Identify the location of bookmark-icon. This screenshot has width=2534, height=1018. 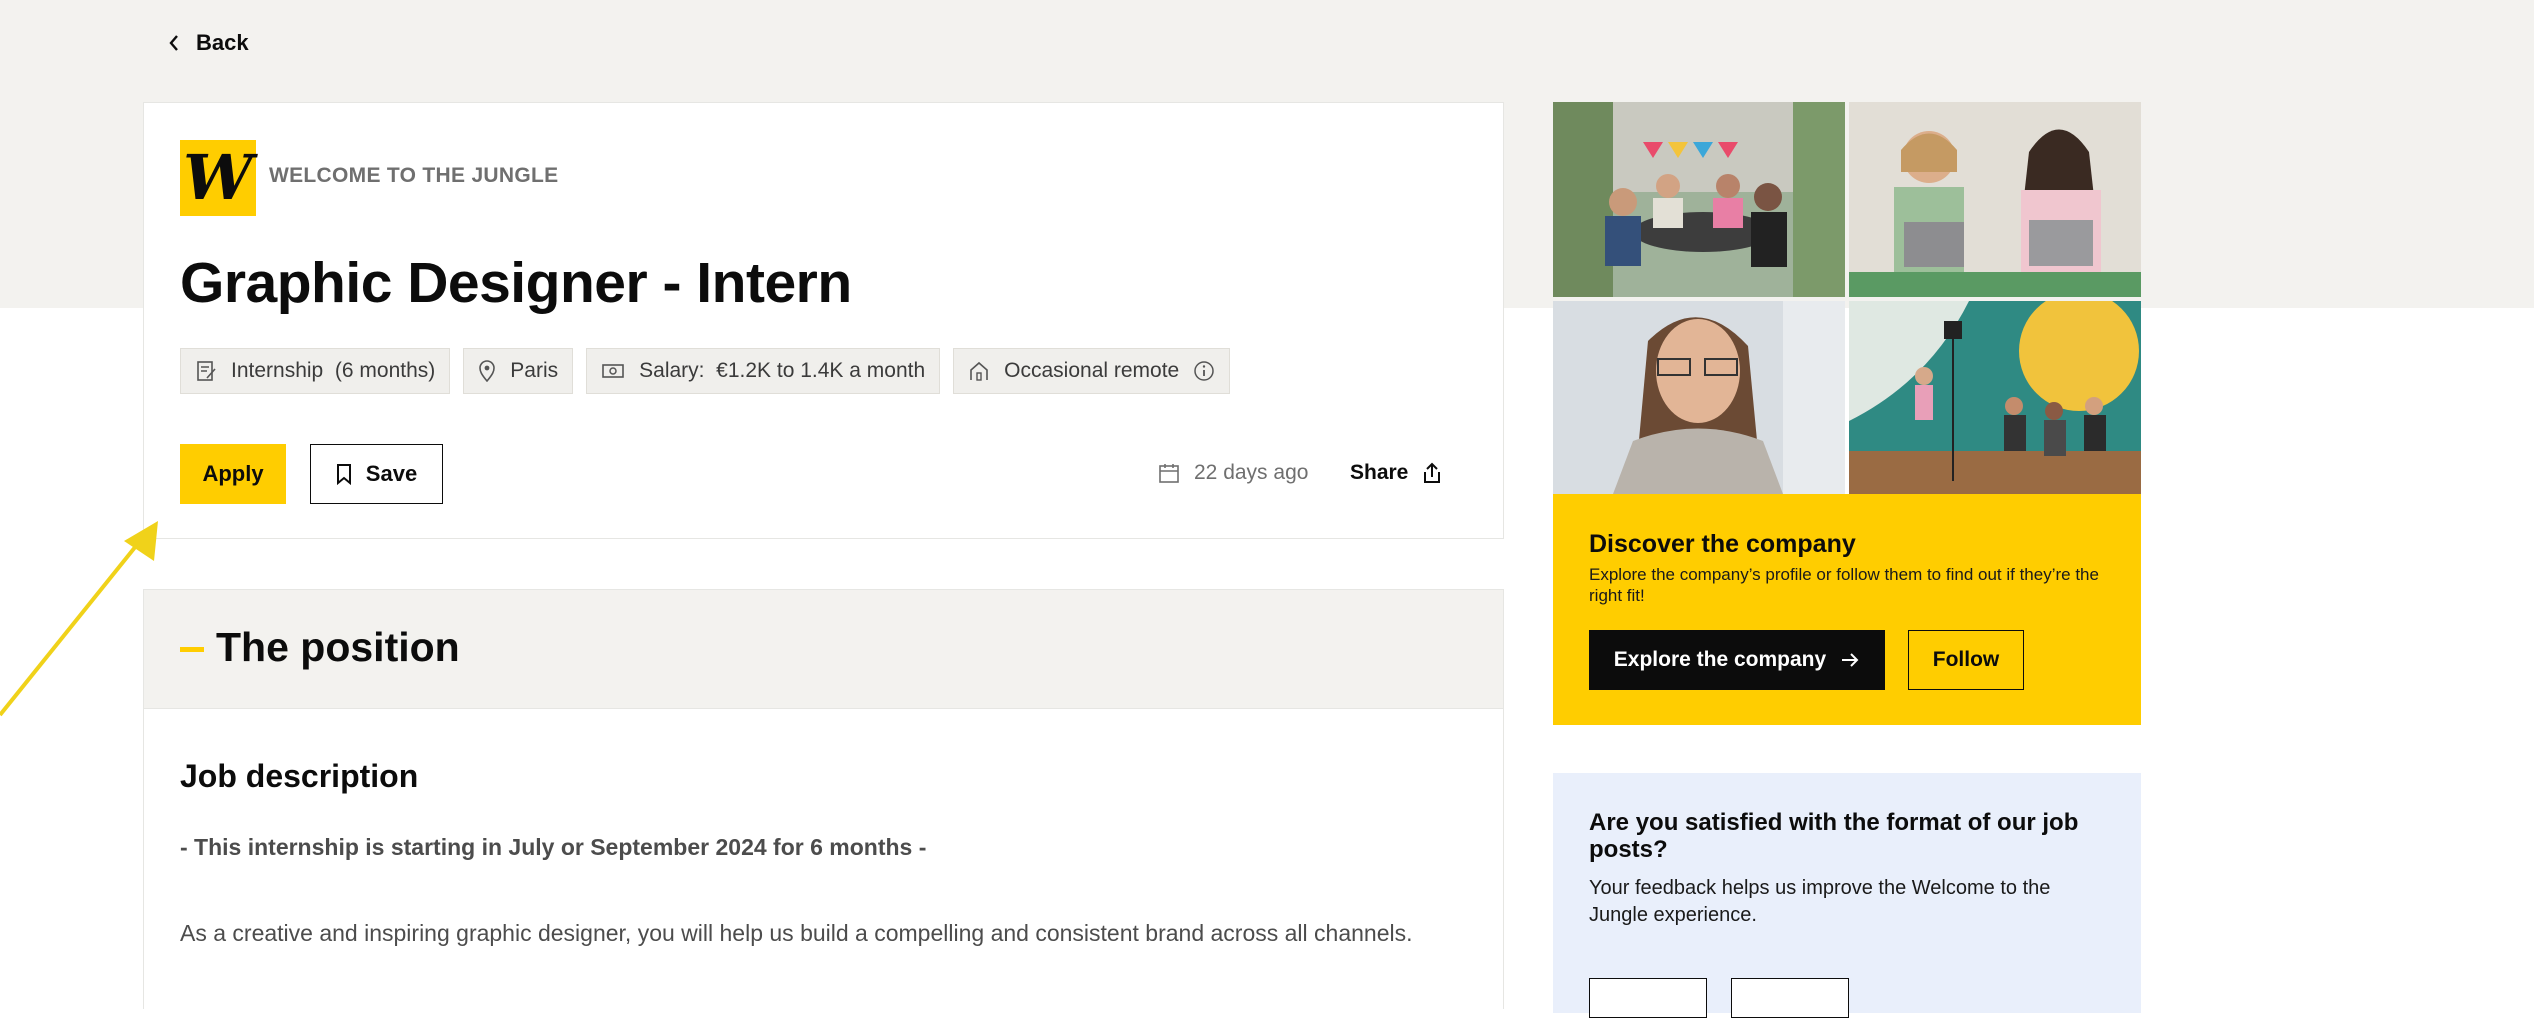
(343, 474).